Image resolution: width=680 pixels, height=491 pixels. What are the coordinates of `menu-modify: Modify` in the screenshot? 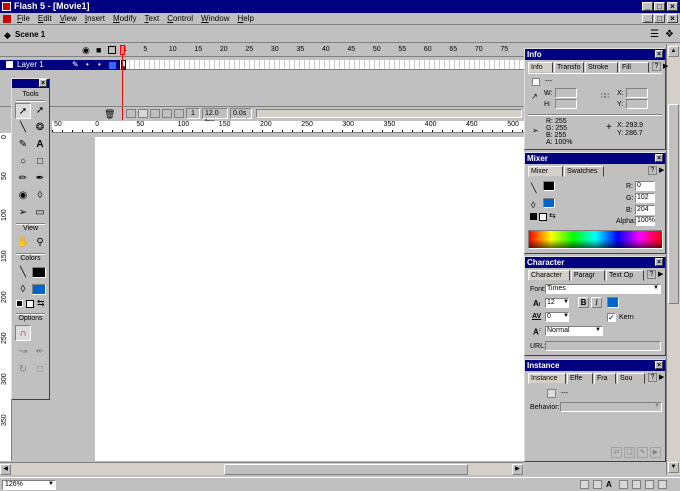 It's located at (125, 18).